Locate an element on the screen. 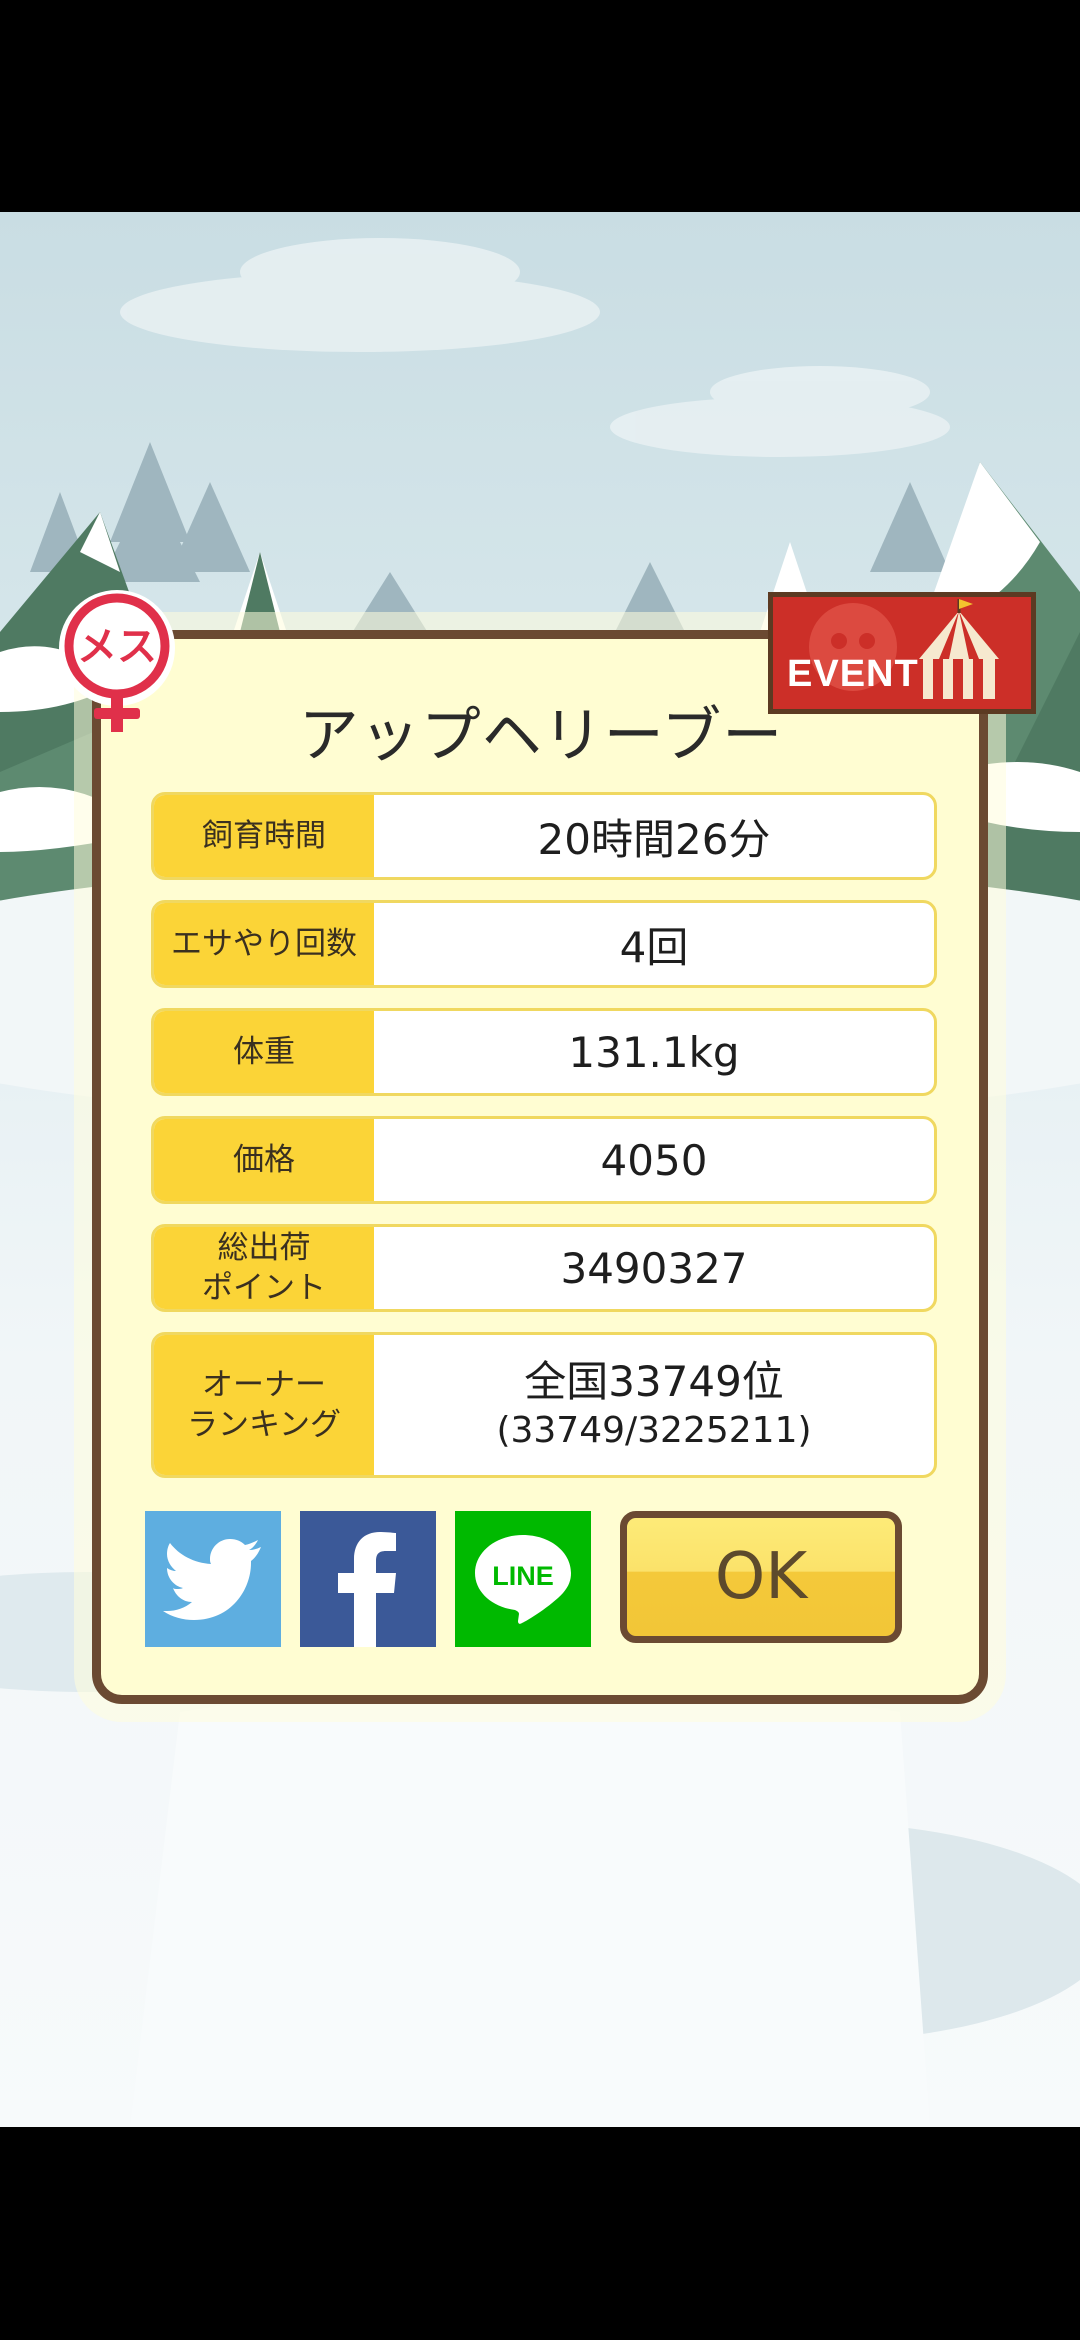 The height and width of the screenshot is (2340, 1080). twitter-share-button is located at coordinates (213, 1579).